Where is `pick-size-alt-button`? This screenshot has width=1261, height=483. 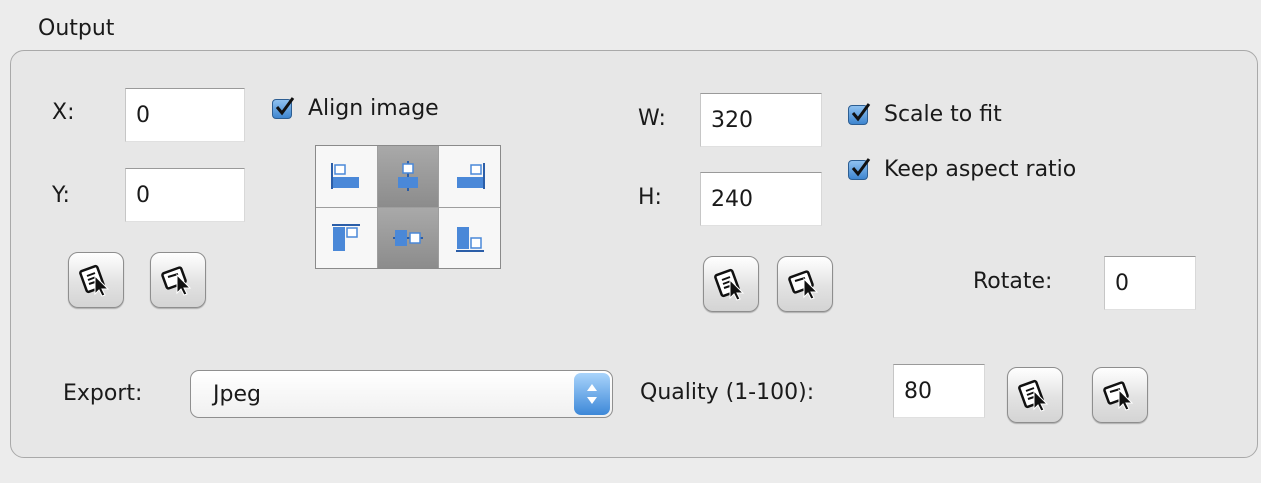 pick-size-alt-button is located at coordinates (805, 284).